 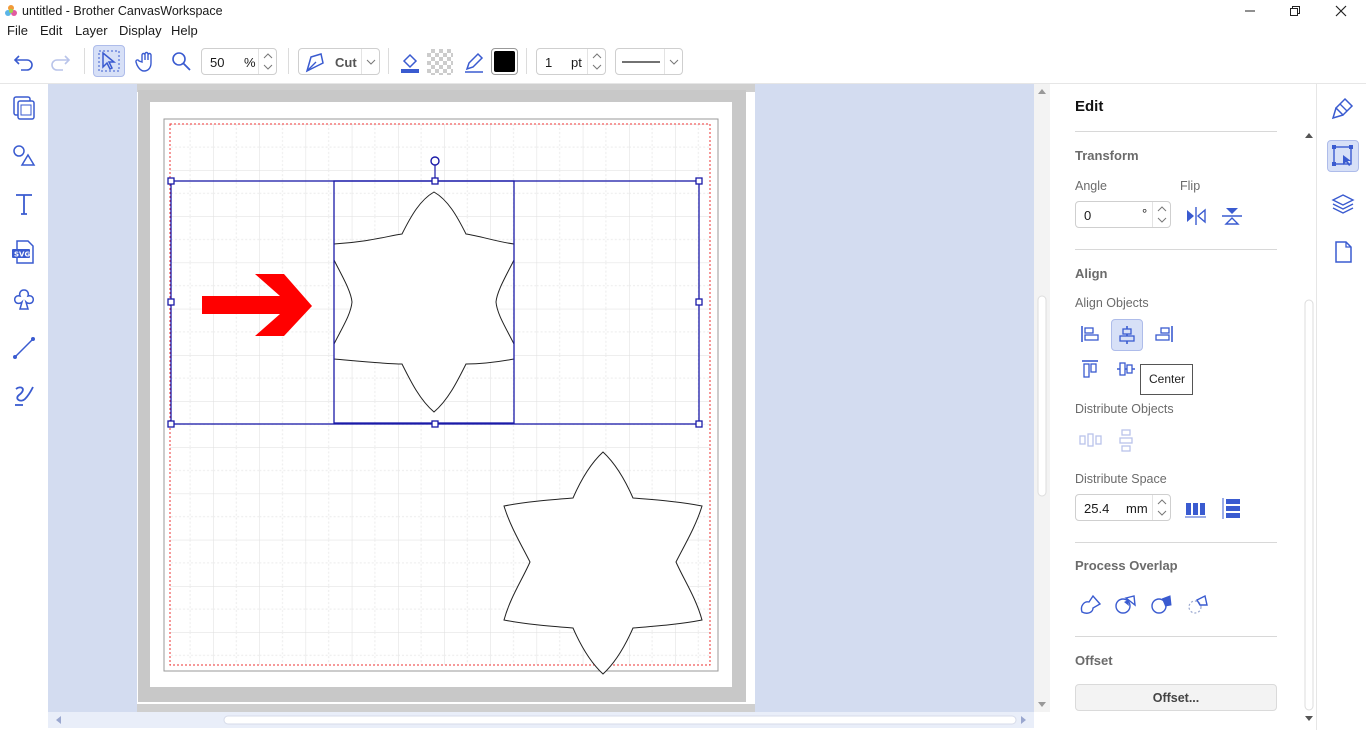 What do you see at coordinates (17, 30) in the screenshot?
I see `menu-file: File` at bounding box center [17, 30].